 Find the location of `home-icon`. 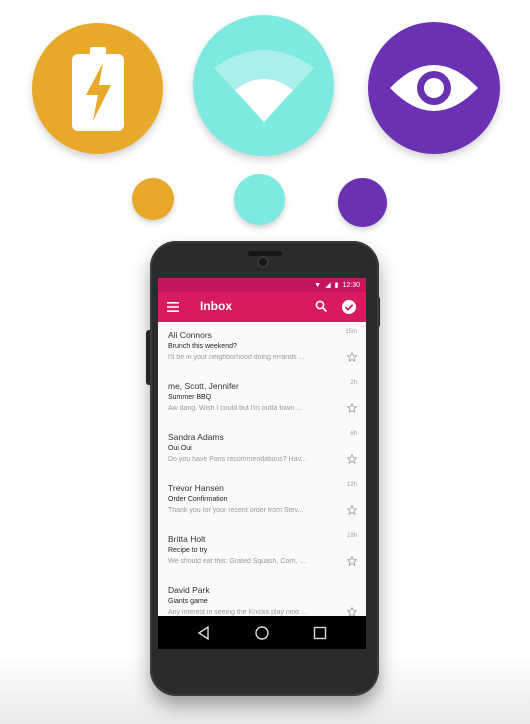

home-icon is located at coordinates (262, 633).